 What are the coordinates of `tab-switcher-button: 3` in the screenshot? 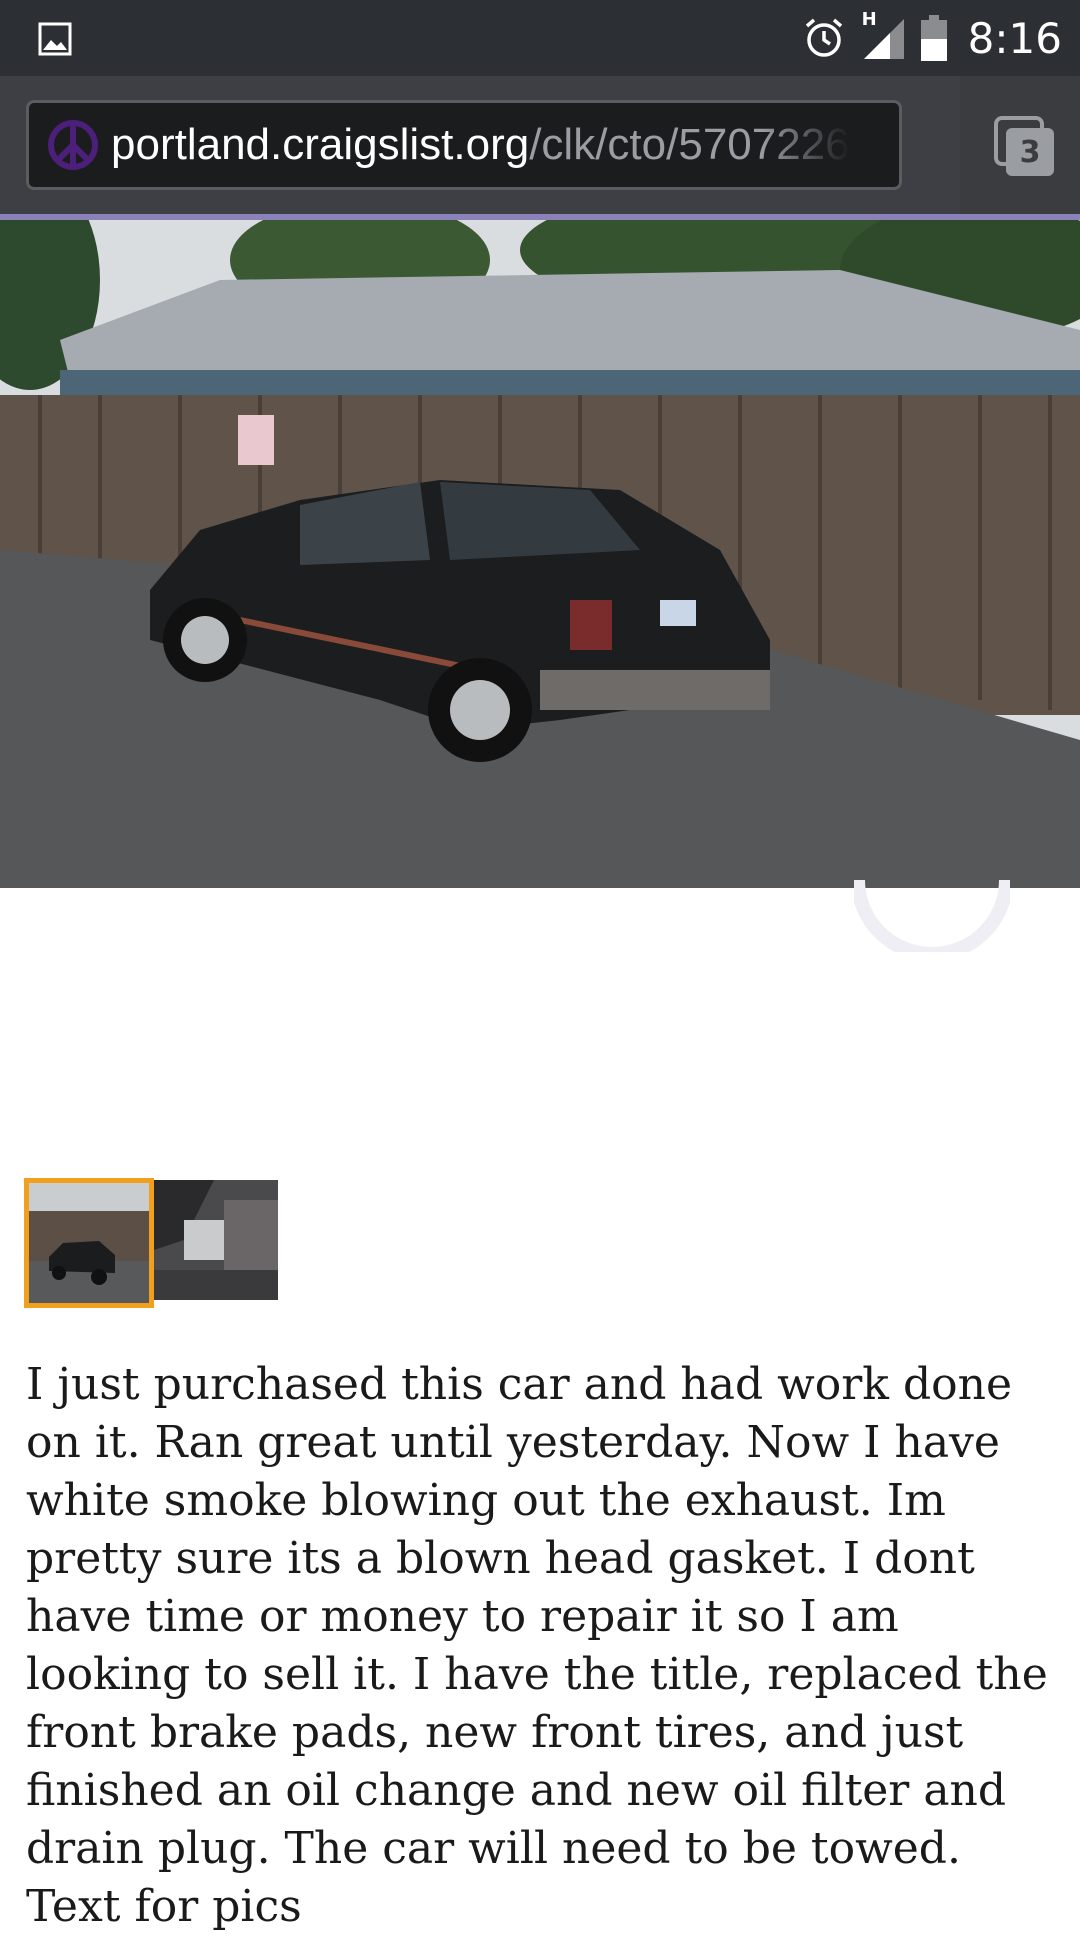 It's located at (1025, 147).